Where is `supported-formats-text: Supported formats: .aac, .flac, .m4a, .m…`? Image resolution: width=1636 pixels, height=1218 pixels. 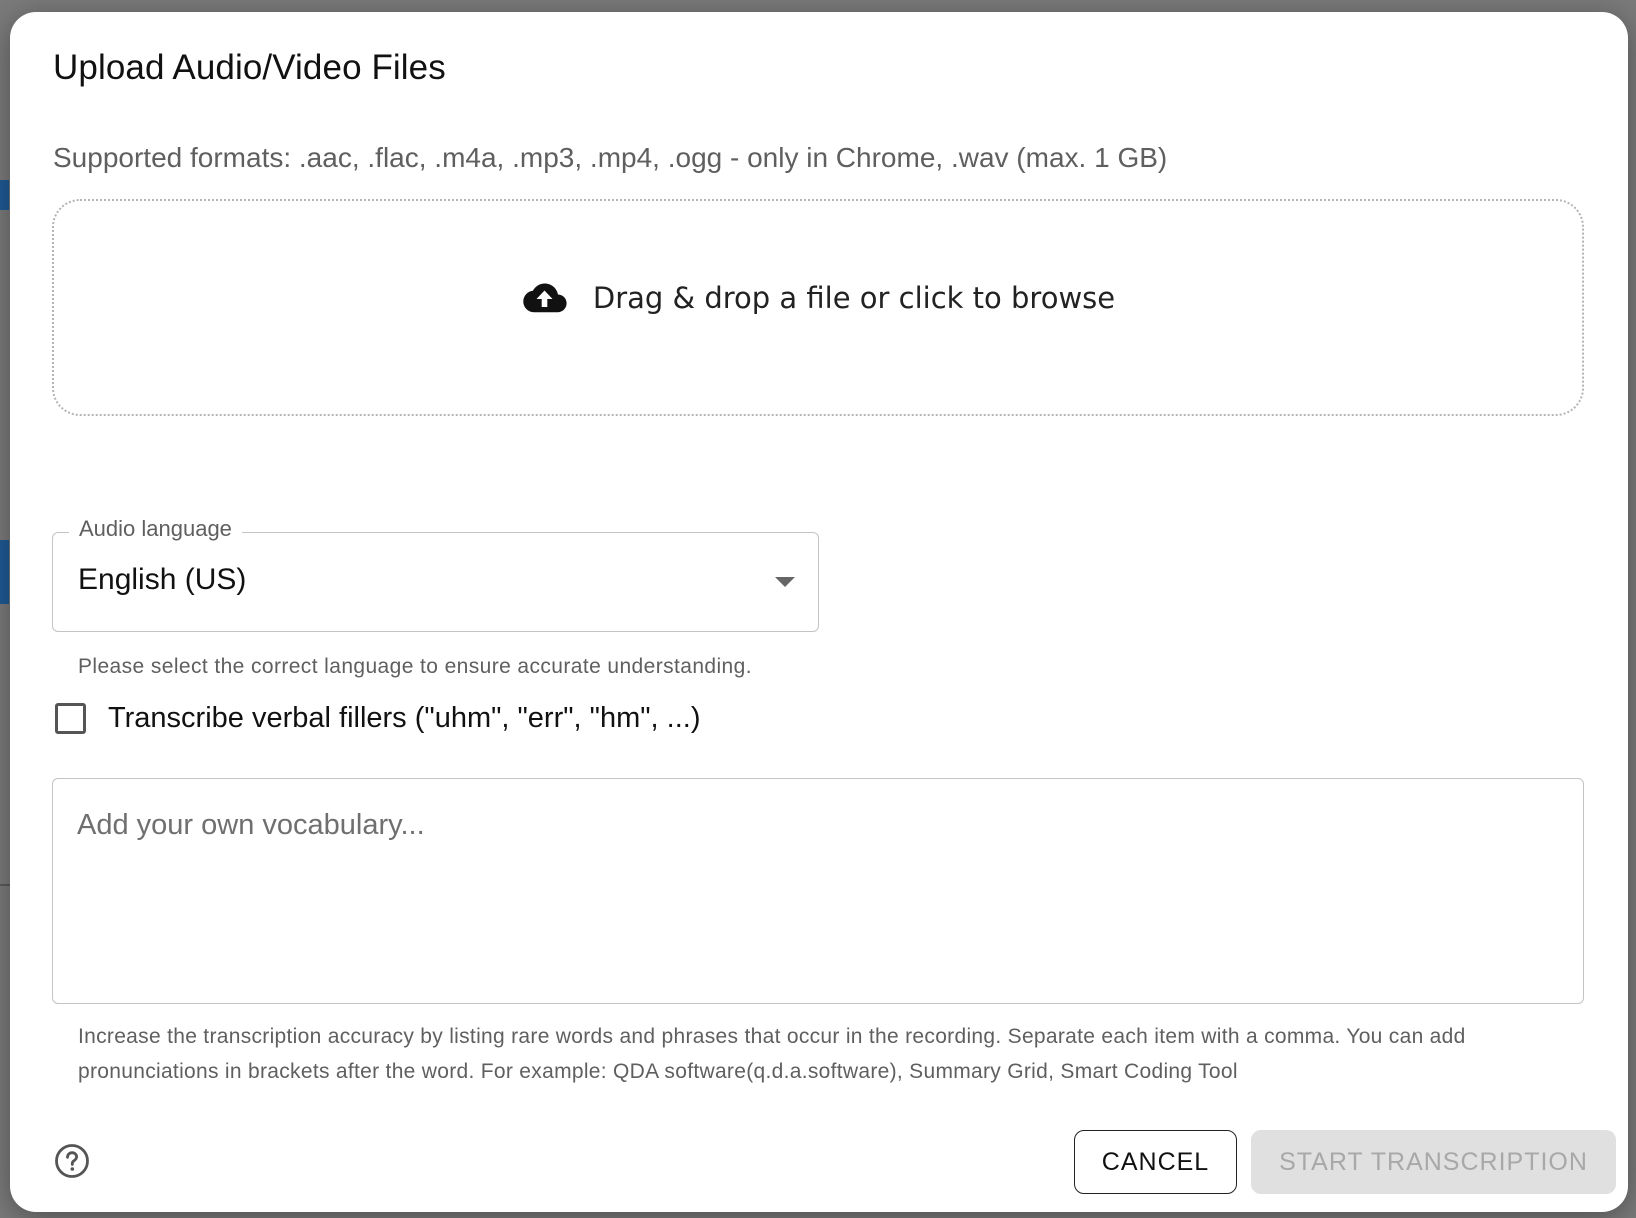
supported-formats-text: Supported formats: .aac, .flac, .m4a, .m… is located at coordinates (610, 157).